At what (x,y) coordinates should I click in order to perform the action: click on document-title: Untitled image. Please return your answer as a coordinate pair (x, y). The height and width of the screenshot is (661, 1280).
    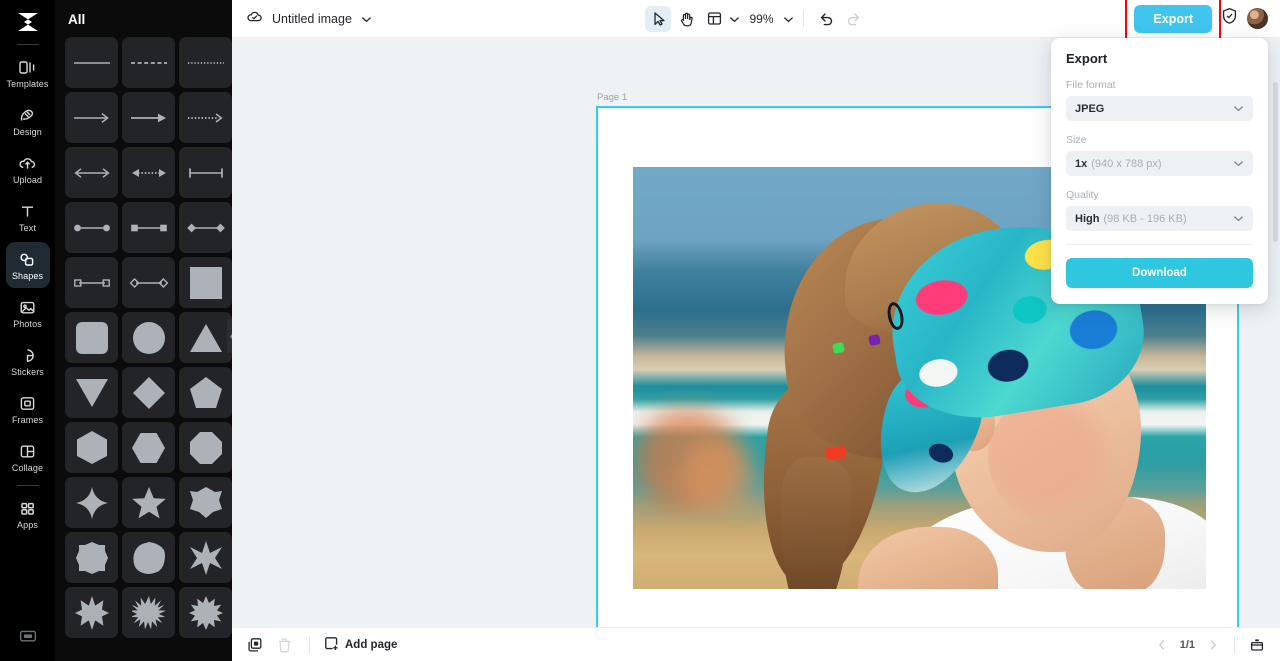
    Looking at the image, I should click on (312, 19).